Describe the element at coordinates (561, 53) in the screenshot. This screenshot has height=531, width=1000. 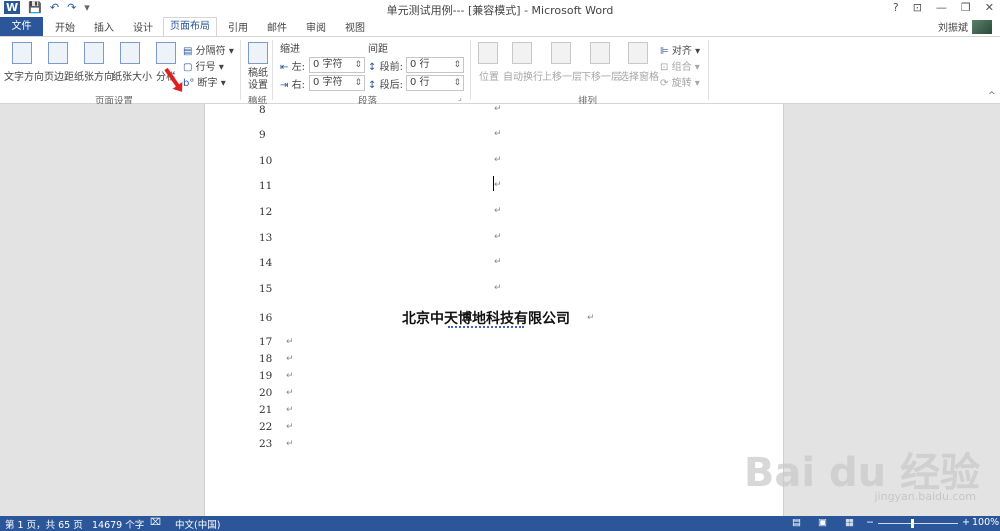
I see `bring-forward-icon` at that location.